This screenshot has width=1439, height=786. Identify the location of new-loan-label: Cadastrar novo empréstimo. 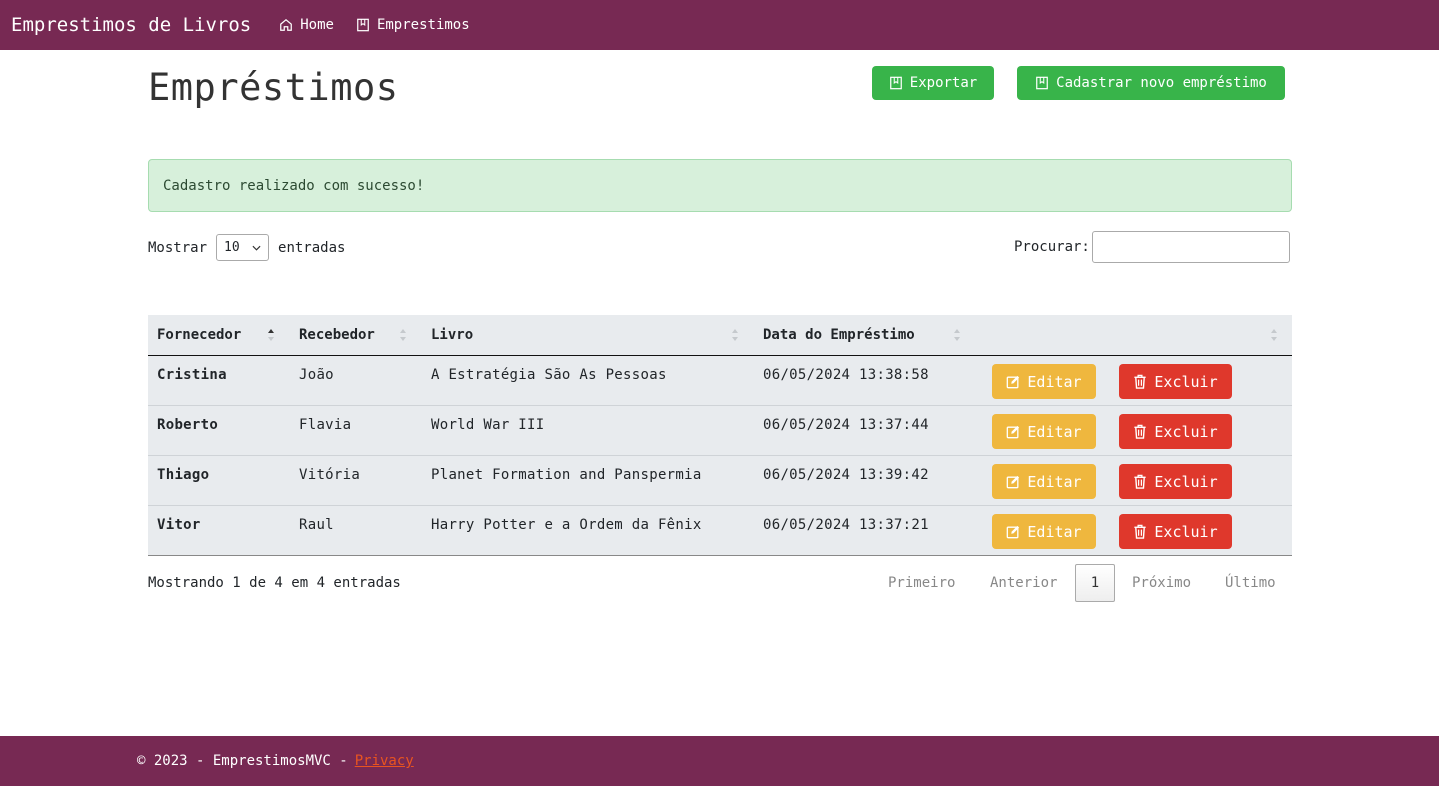
(1161, 83).